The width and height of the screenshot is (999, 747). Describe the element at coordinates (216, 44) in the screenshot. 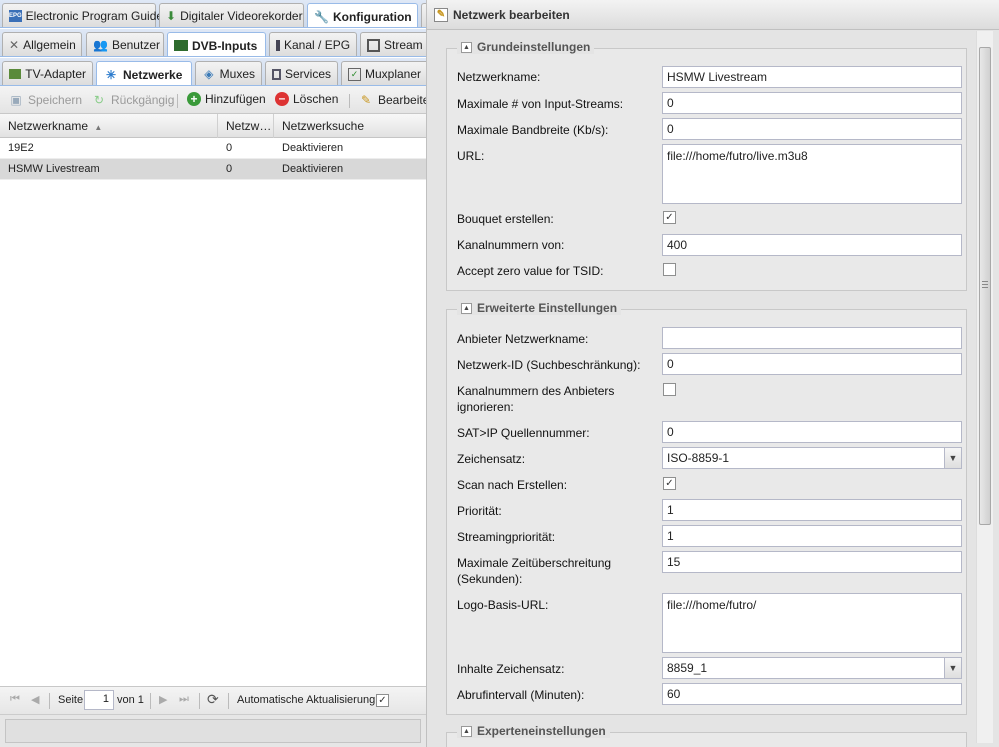

I see `tab-dvb-inputs: DVB-Inputs` at that location.